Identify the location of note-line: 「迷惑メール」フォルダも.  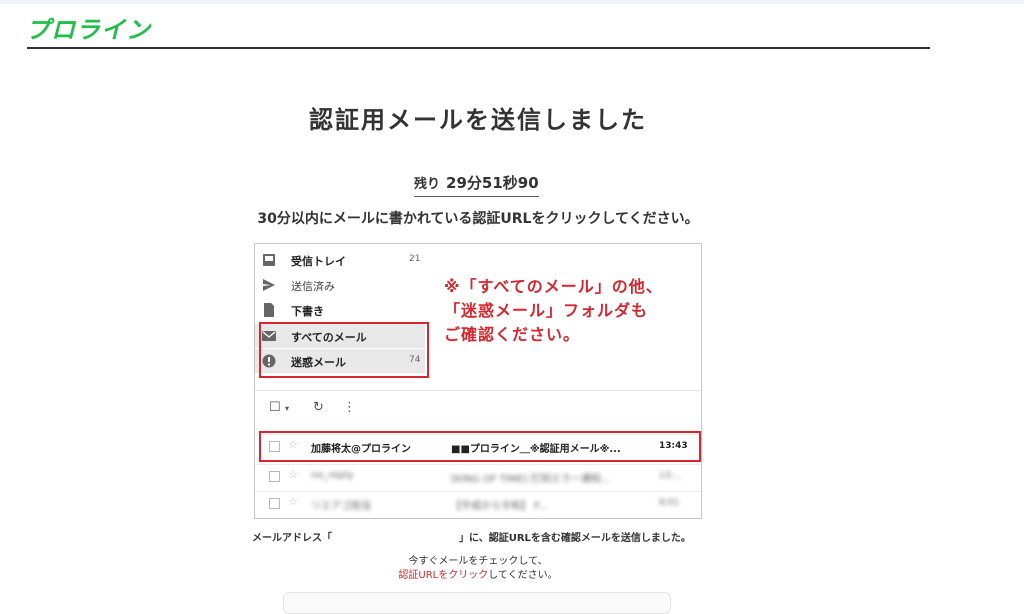
(546, 310).